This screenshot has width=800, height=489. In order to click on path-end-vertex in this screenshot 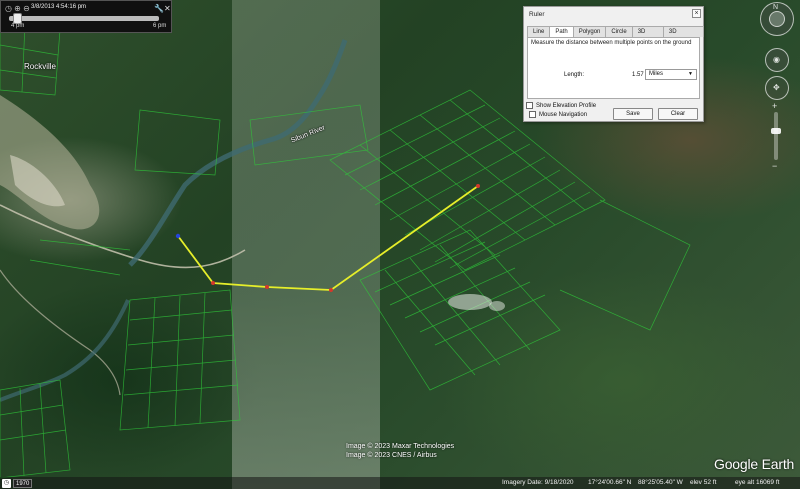, I will do `click(478, 186)`.